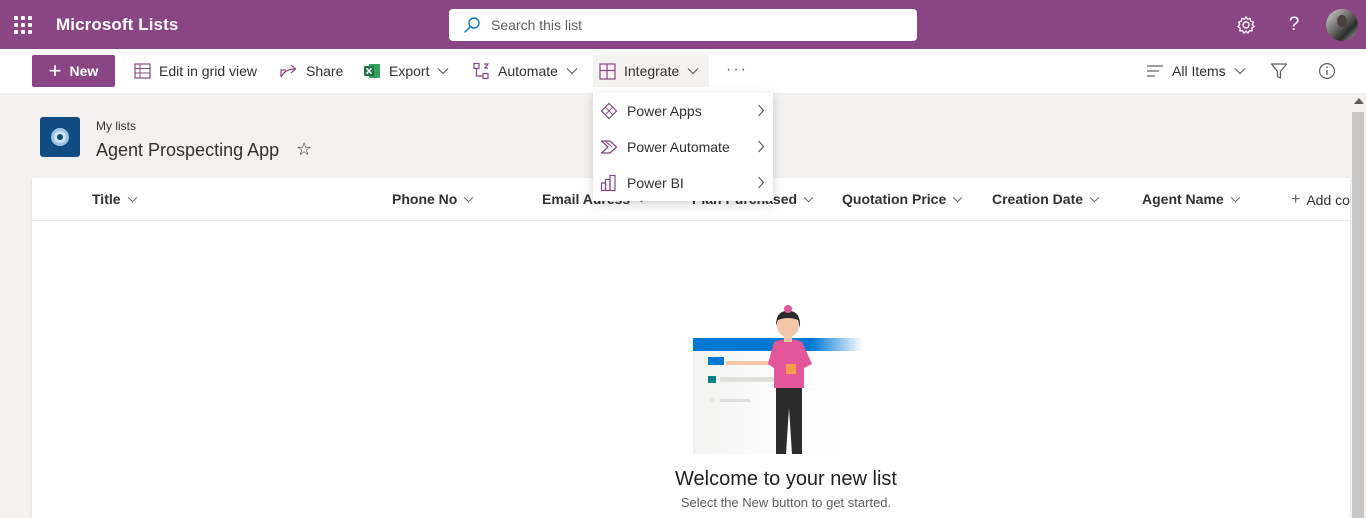 Image resolution: width=1366 pixels, height=518 pixels. I want to click on column-header-label: Creation Date, so click(1038, 199).